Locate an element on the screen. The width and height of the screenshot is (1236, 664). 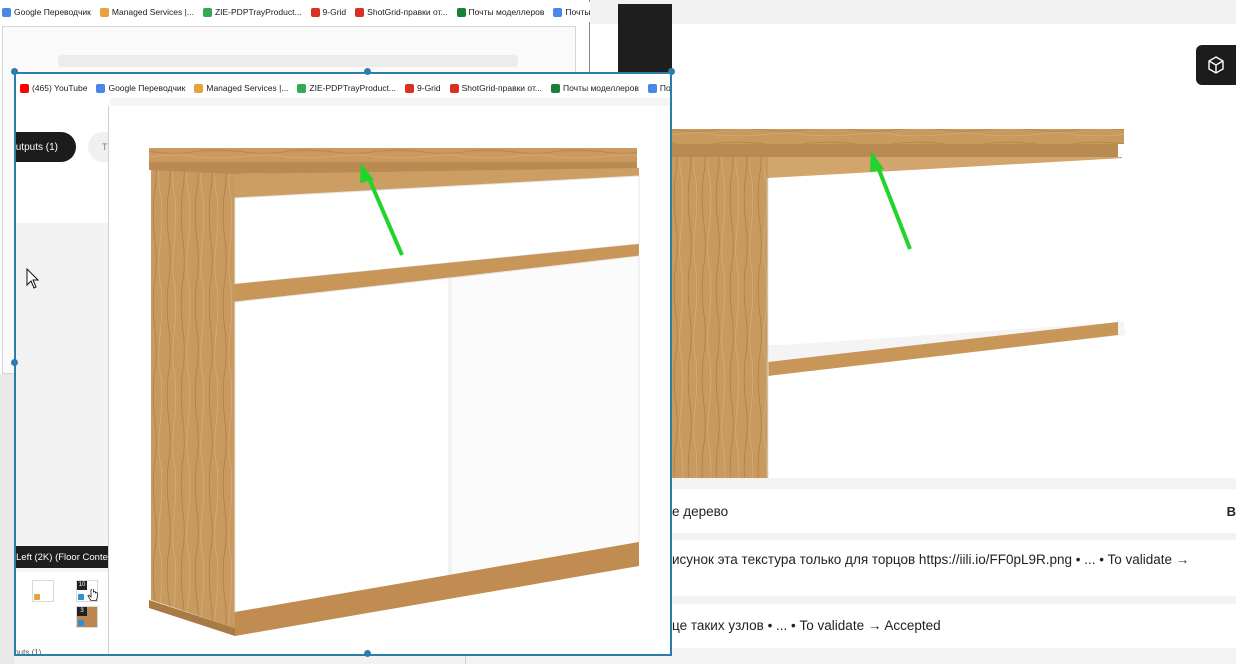
bookmark-item: (465) YouTube is located at coordinates (53, 88).